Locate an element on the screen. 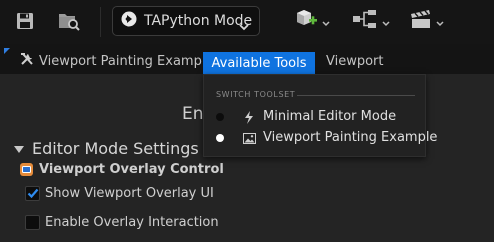 The image size is (494, 242). radio-selected-icon is located at coordinates (220, 138).